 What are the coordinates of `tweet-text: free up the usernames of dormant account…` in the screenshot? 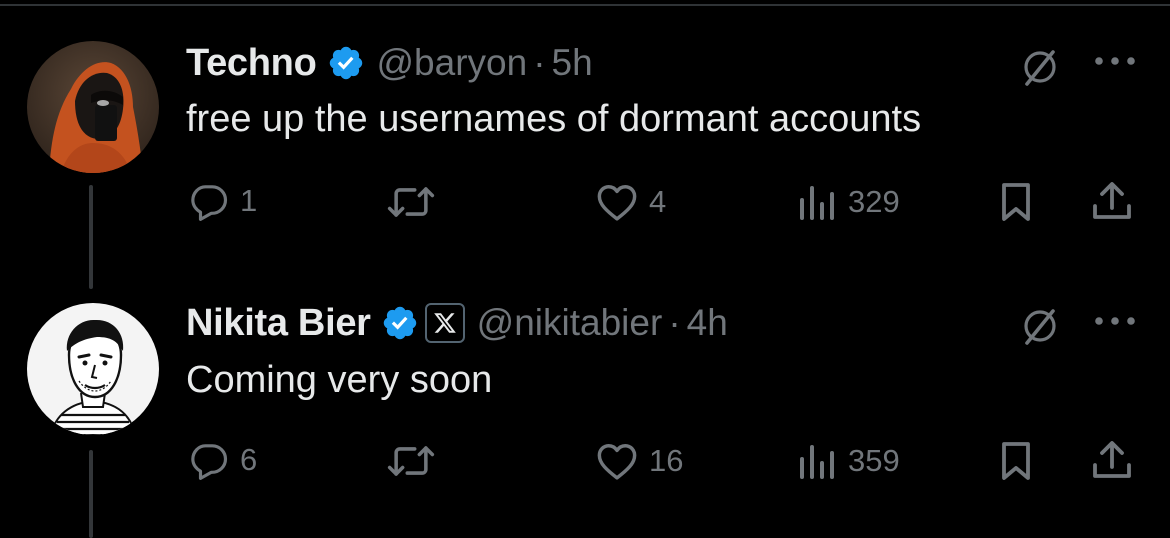 It's located at (554, 119).